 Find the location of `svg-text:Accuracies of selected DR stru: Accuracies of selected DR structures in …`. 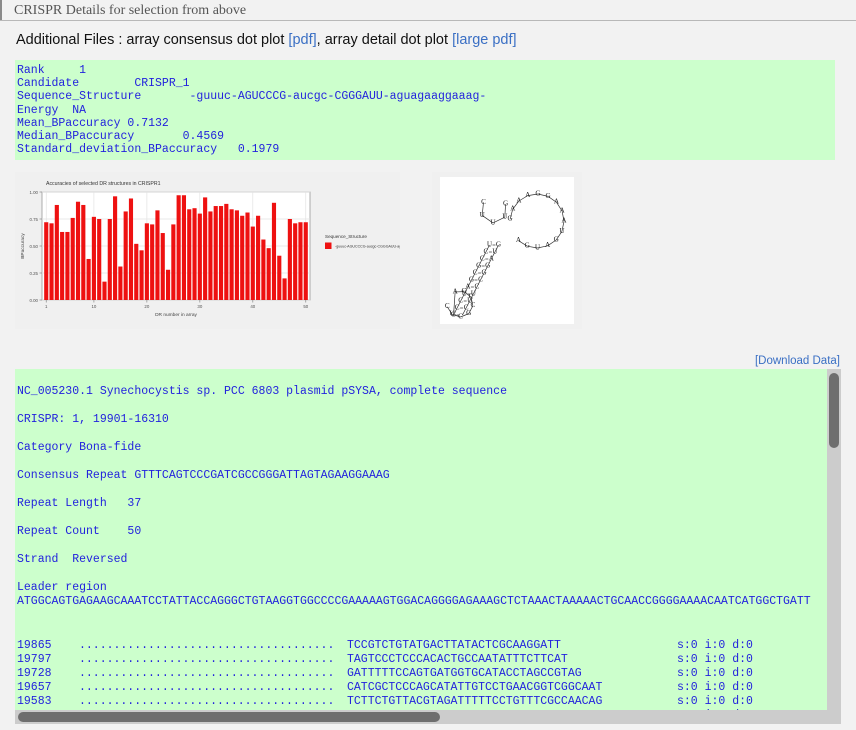

svg-text:Accuracies of selected DR stru: Accuracies of selected DR structures in … is located at coordinates (103, 184).